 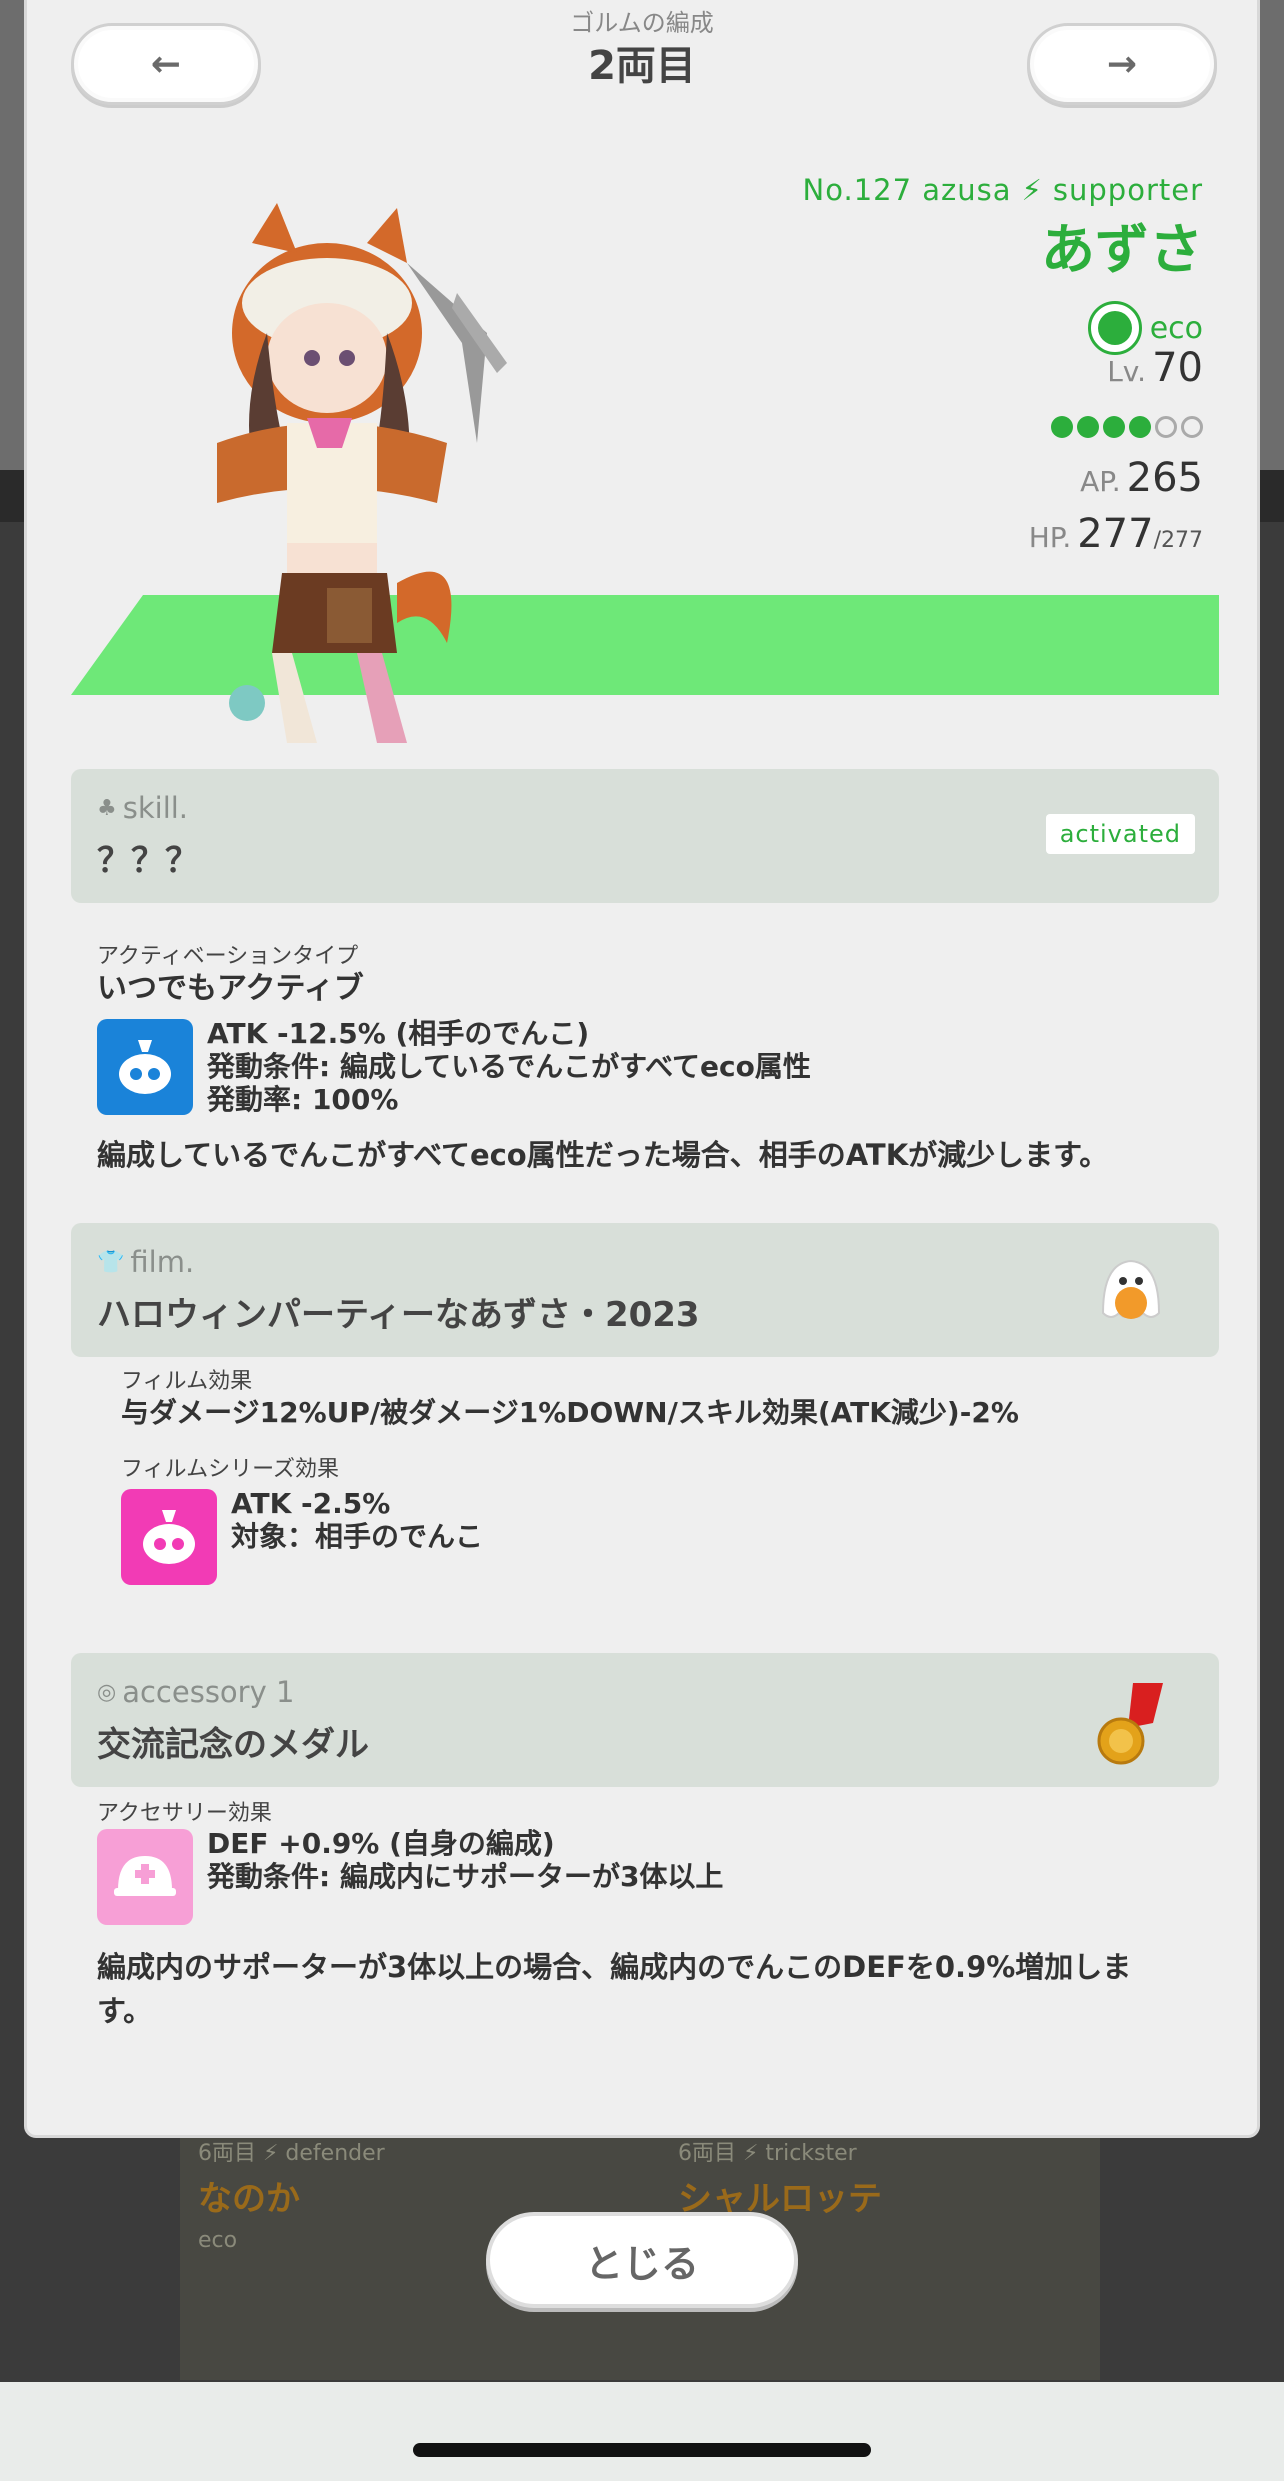 What do you see at coordinates (645, 1720) in the screenshot?
I see `accessory-section: ◎ accessory 1 交流記念のメダル` at bounding box center [645, 1720].